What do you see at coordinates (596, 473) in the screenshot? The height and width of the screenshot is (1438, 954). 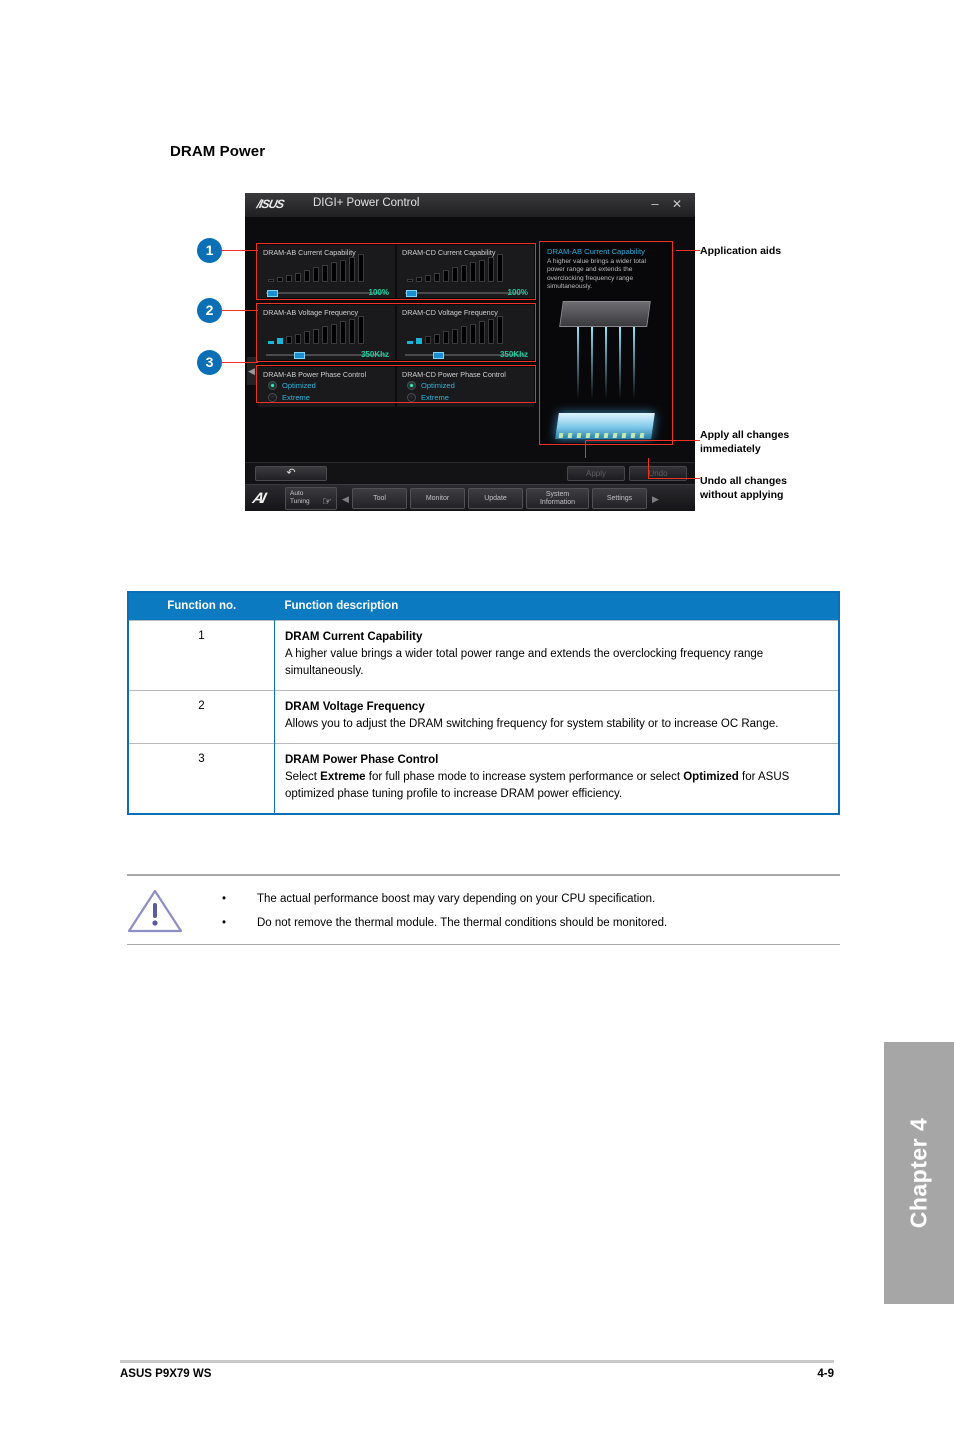 I see `apply-button: Apply` at bounding box center [596, 473].